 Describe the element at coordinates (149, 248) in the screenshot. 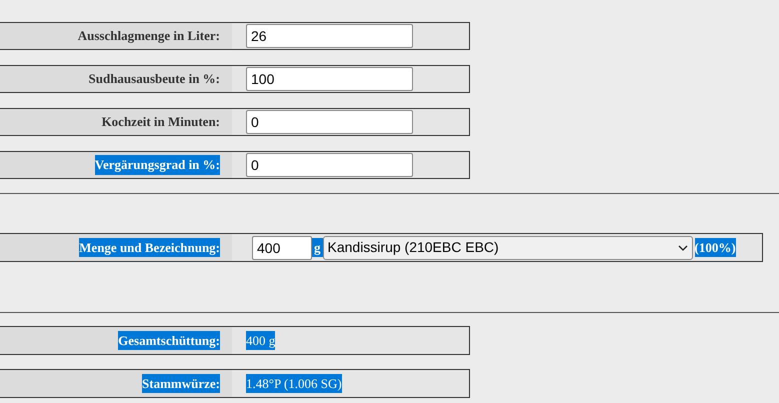

I see `field-label: Menge und Bezeichnung:` at that location.